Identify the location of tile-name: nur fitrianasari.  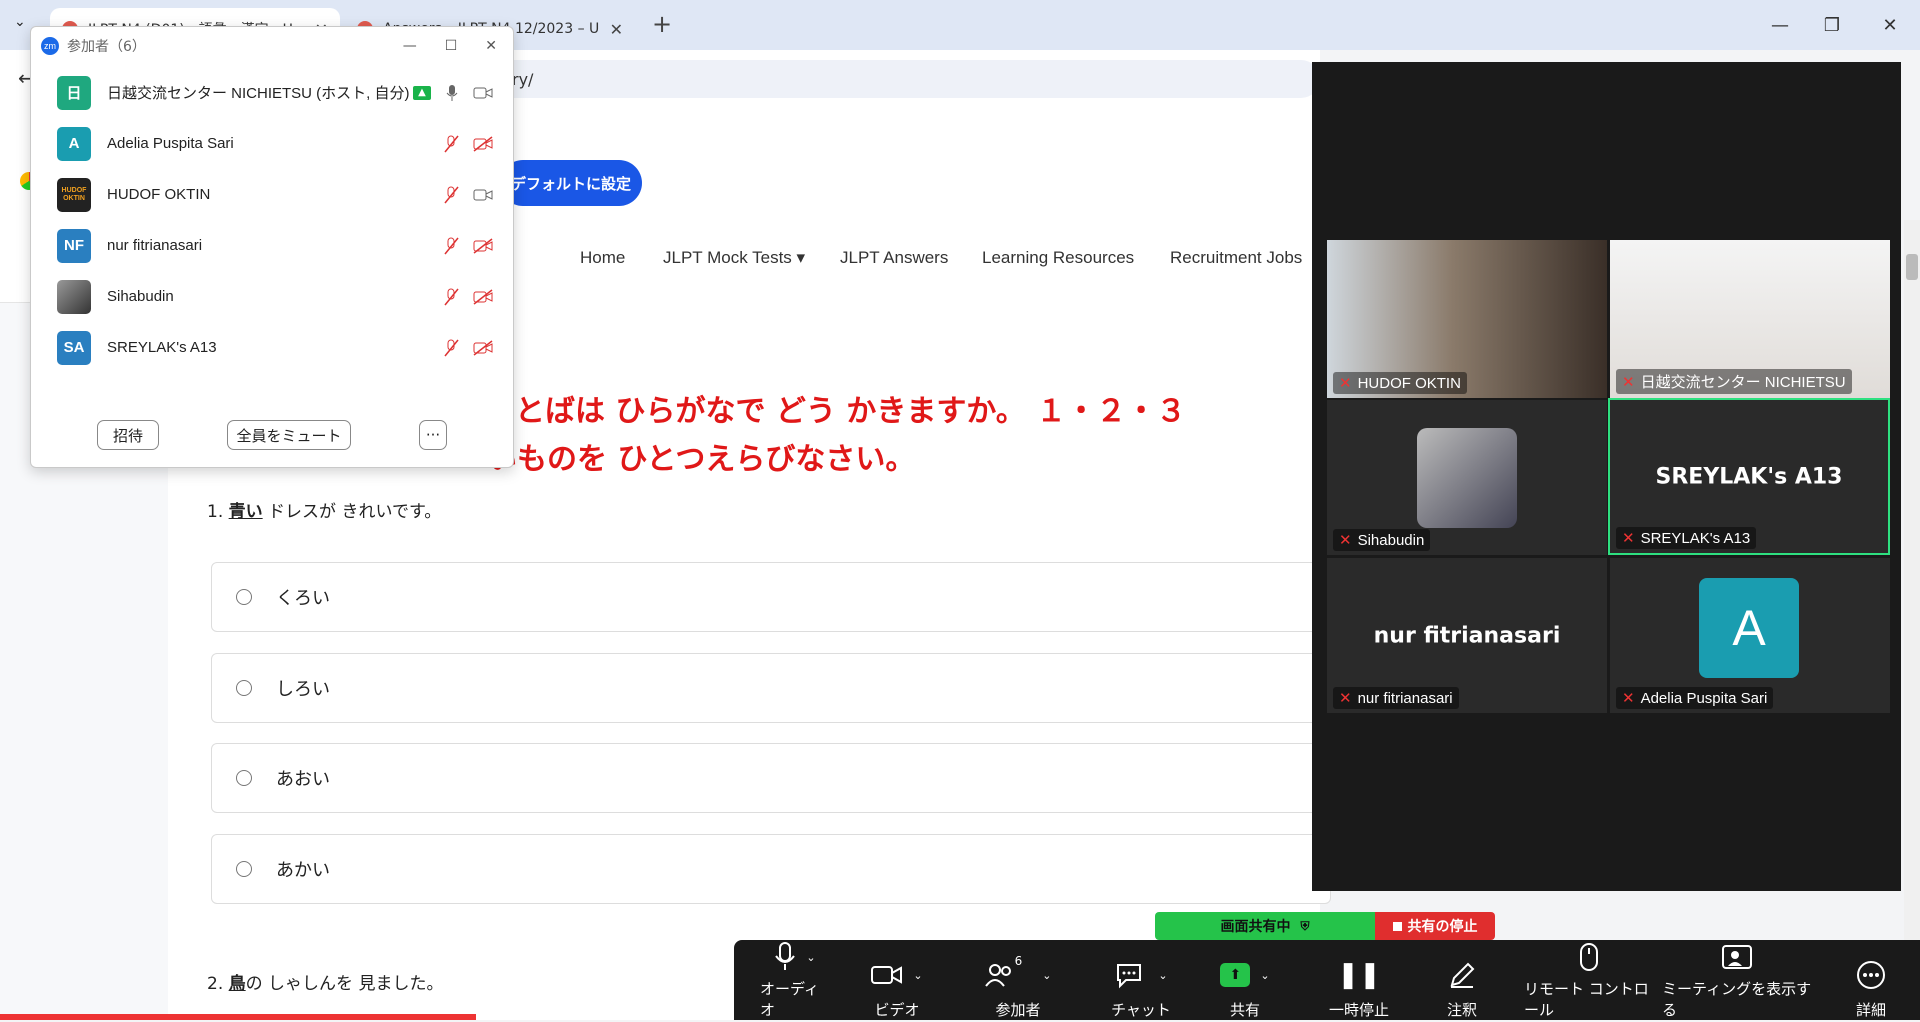
(1405, 698).